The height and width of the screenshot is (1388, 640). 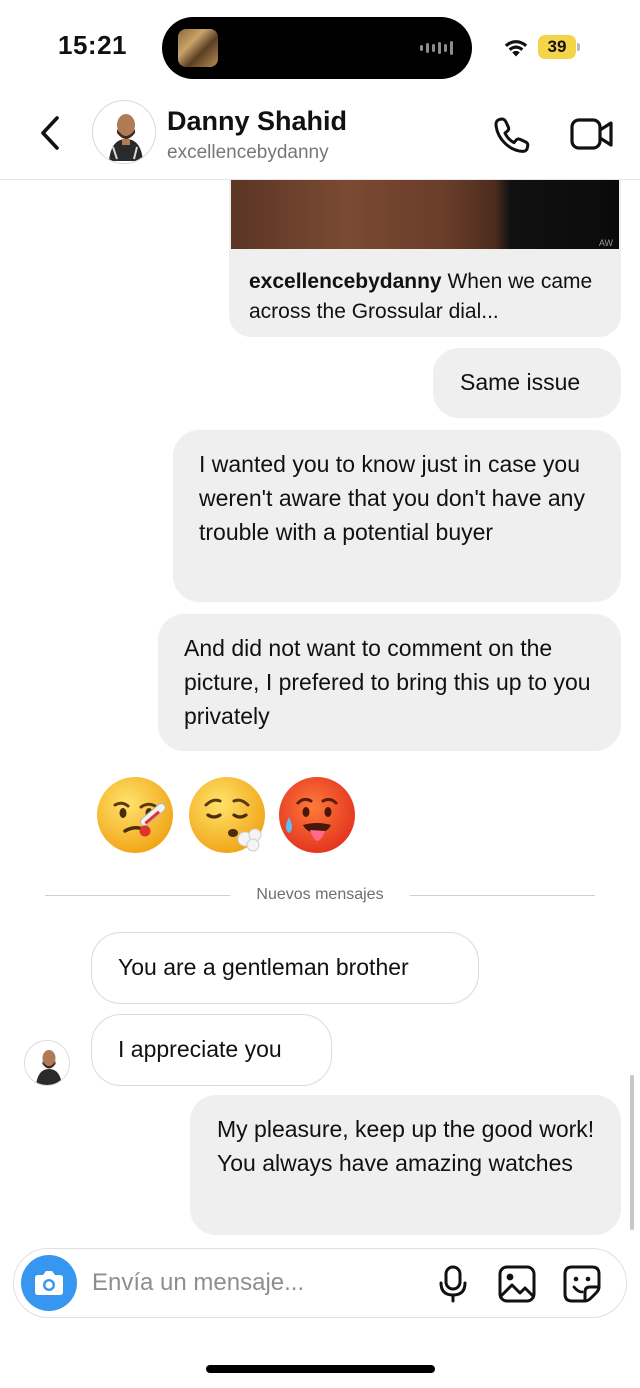 I want to click on battery-level: 39, so click(x=557, y=46).